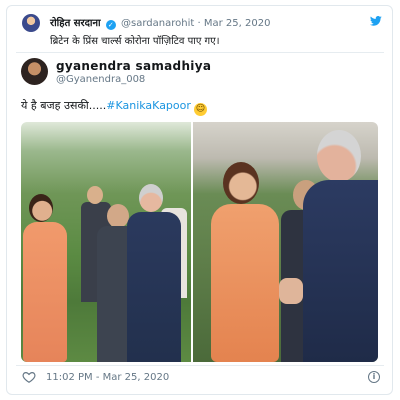 This screenshot has height=400, width=400. What do you see at coordinates (75, 23) in the screenshot?
I see `quoted-display-name: रोहित सरदाना` at bounding box center [75, 23].